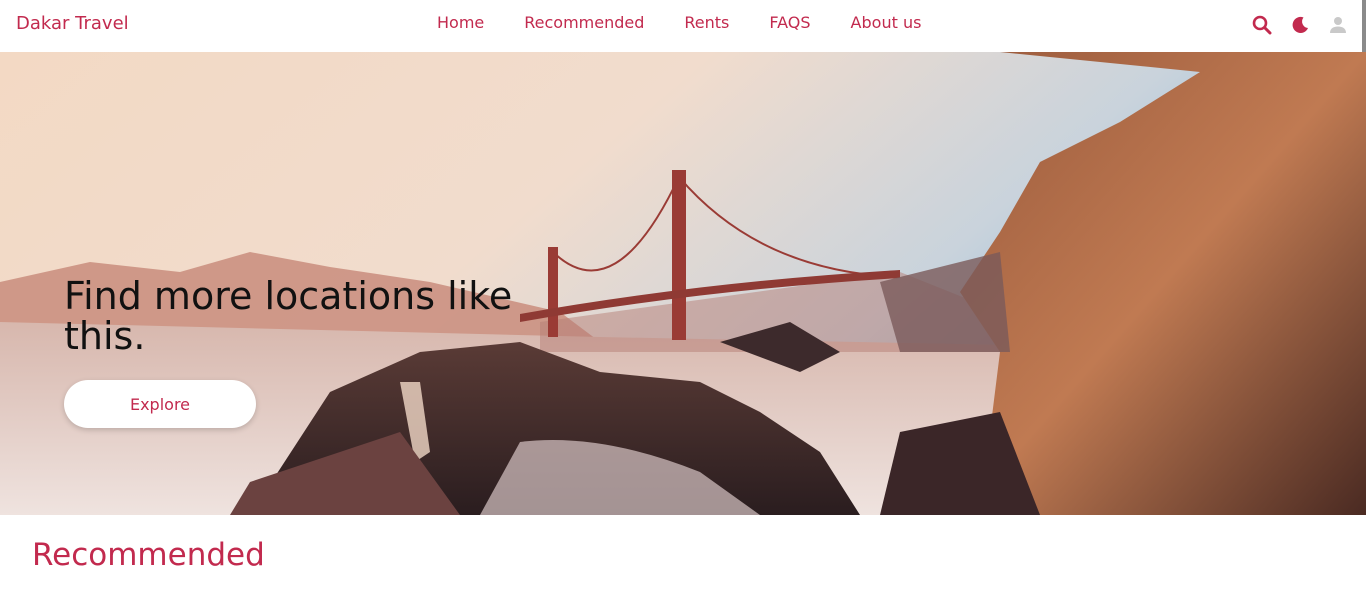  Describe the element at coordinates (148, 555) in the screenshot. I see `recommended-section-title: Recommended` at that location.